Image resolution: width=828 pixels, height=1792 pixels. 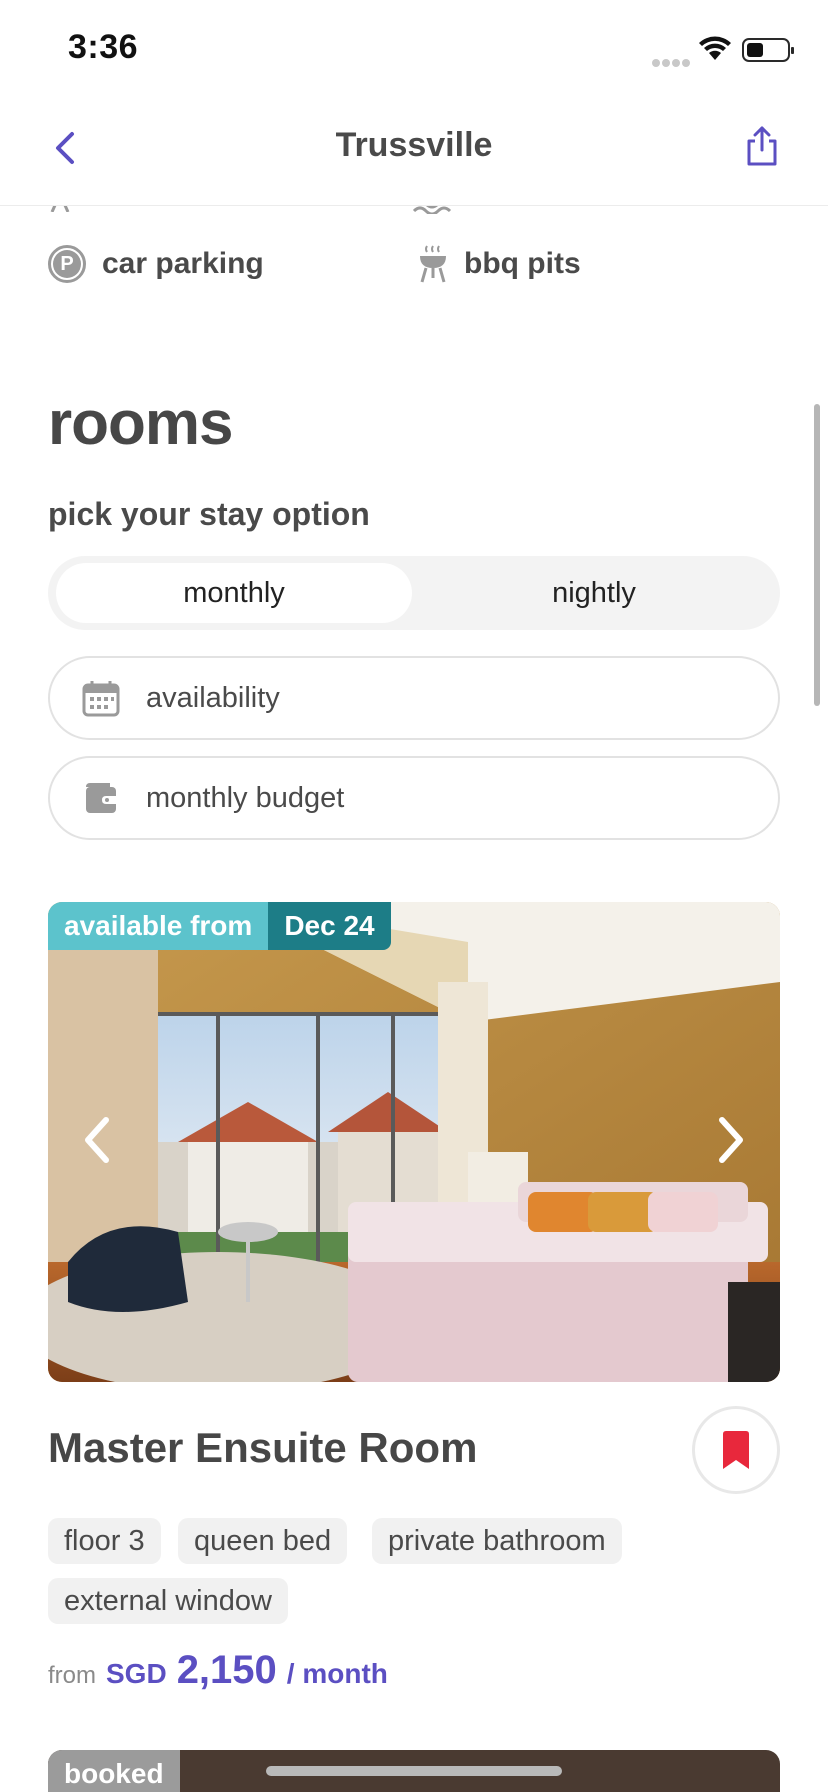 What do you see at coordinates (817, 555) in the screenshot?
I see `scrollbar` at bounding box center [817, 555].